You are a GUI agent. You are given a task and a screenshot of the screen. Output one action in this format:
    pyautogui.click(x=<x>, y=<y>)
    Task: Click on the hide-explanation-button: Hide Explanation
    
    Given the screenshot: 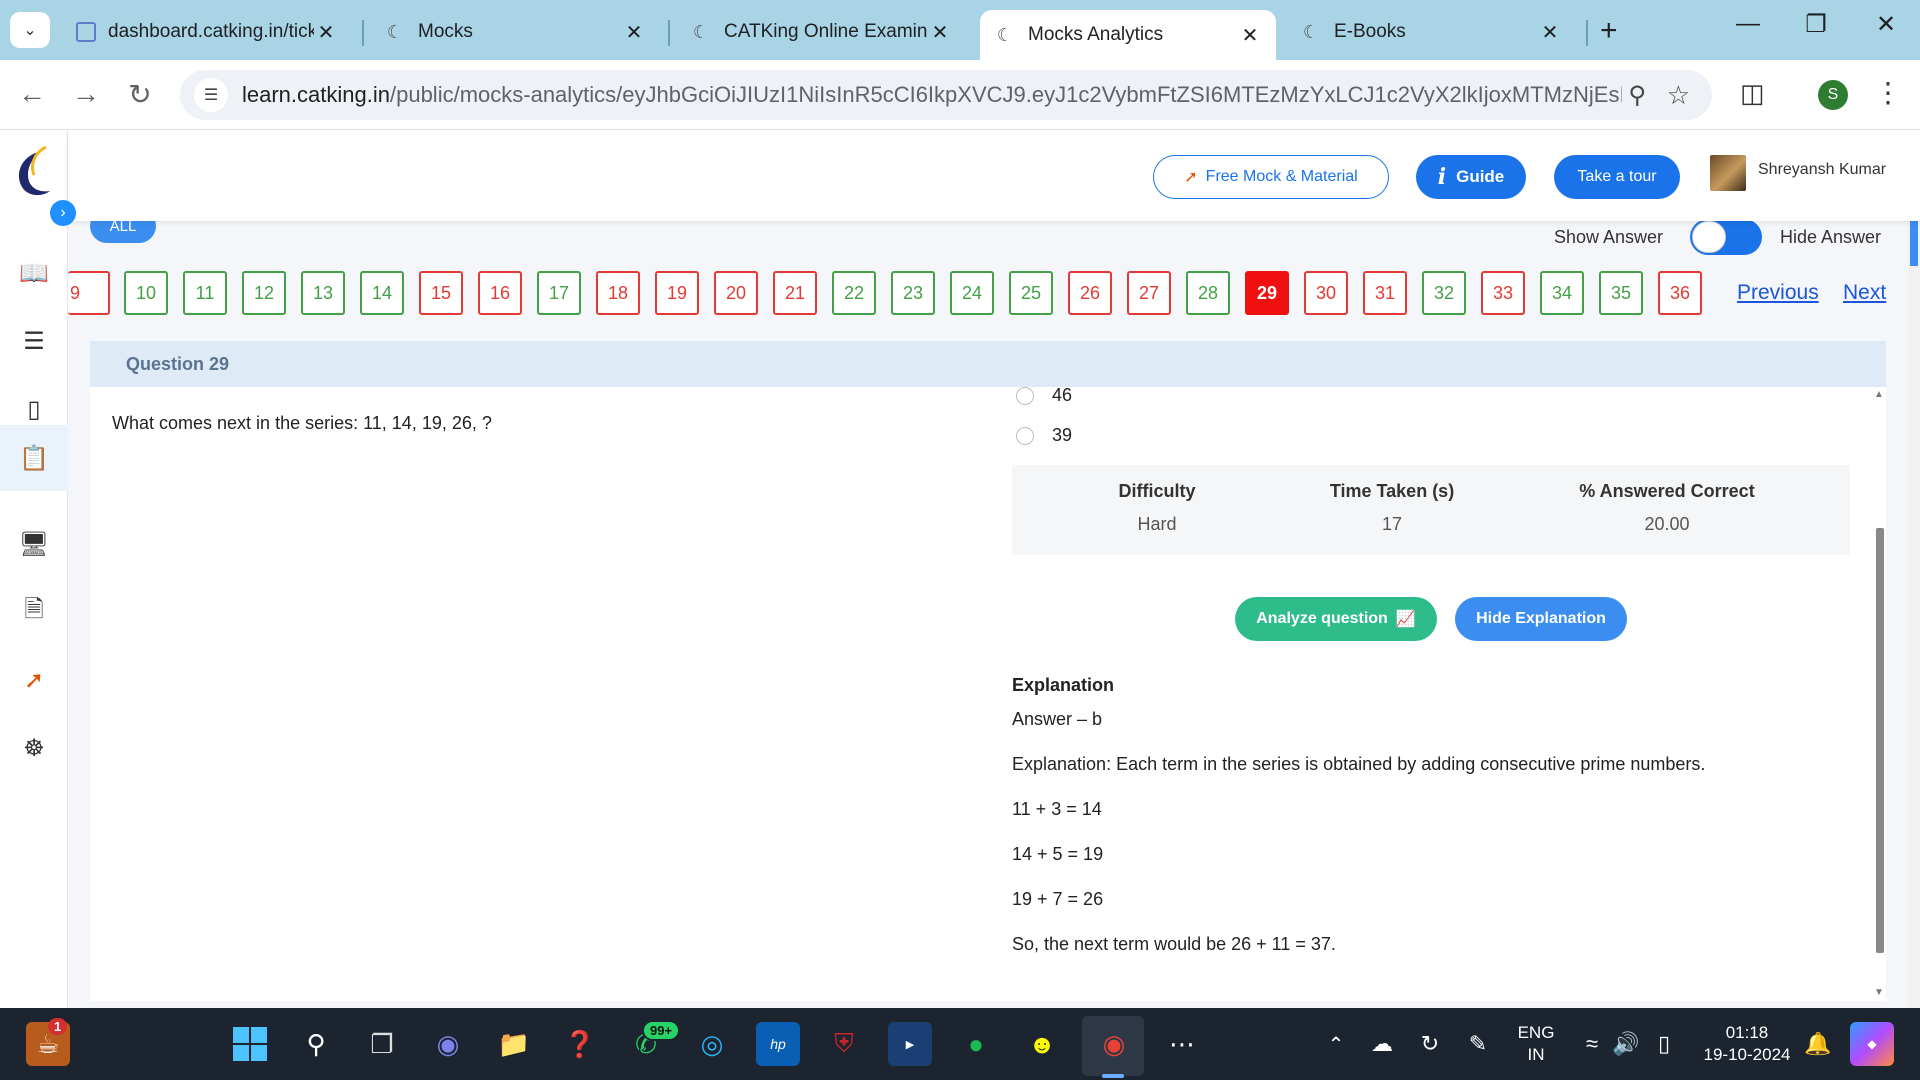 What is the action you would take?
    pyautogui.click(x=1541, y=619)
    